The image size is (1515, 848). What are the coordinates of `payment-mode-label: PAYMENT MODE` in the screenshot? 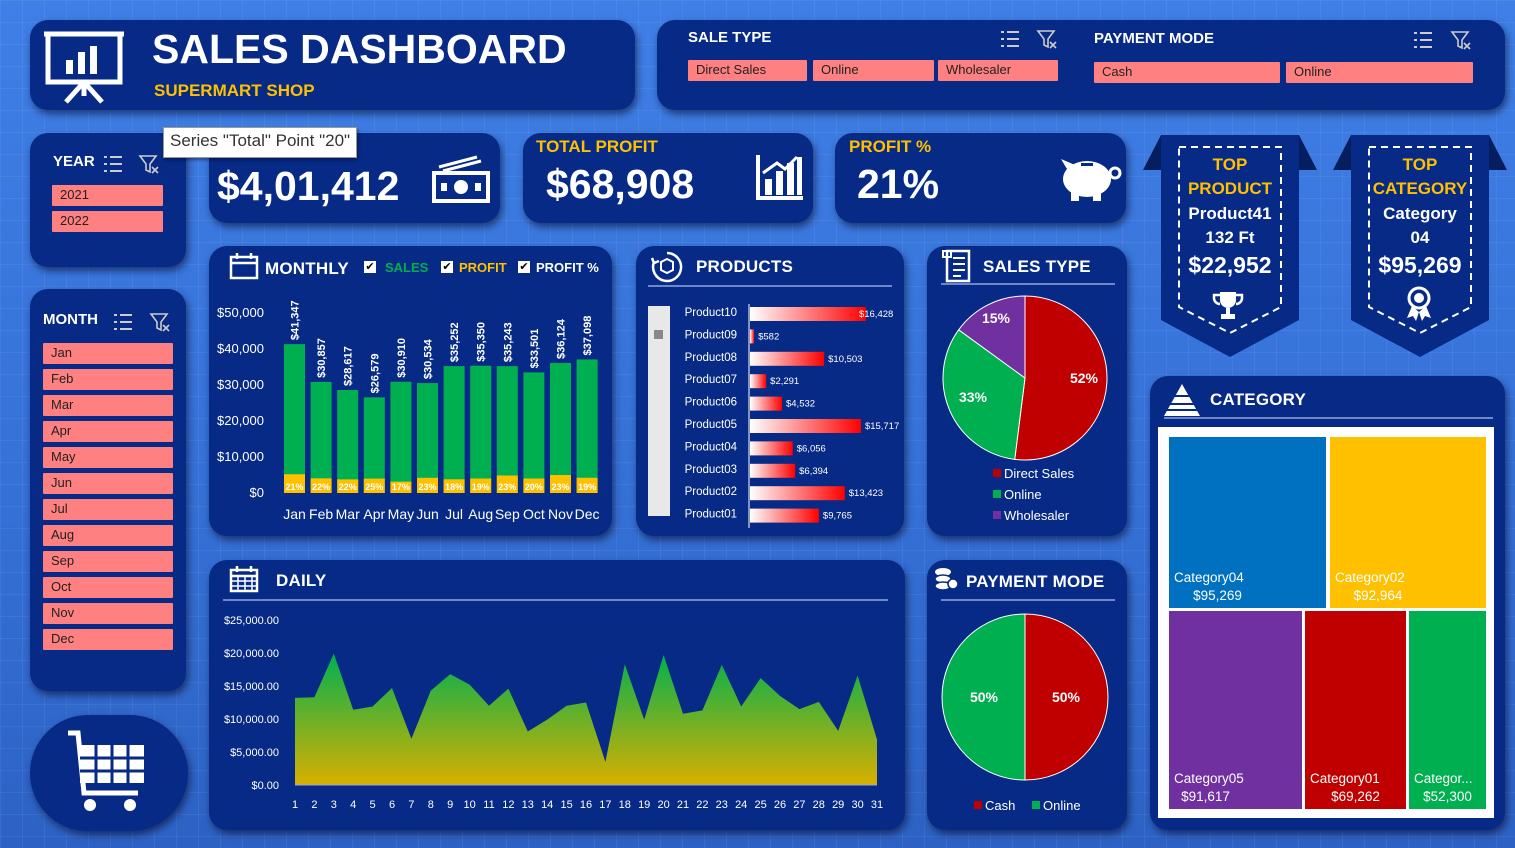 It's located at (1154, 38).